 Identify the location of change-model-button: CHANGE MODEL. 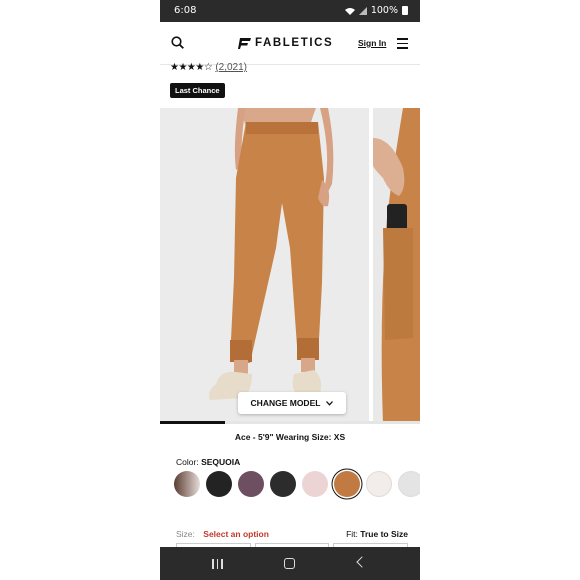
(292, 403).